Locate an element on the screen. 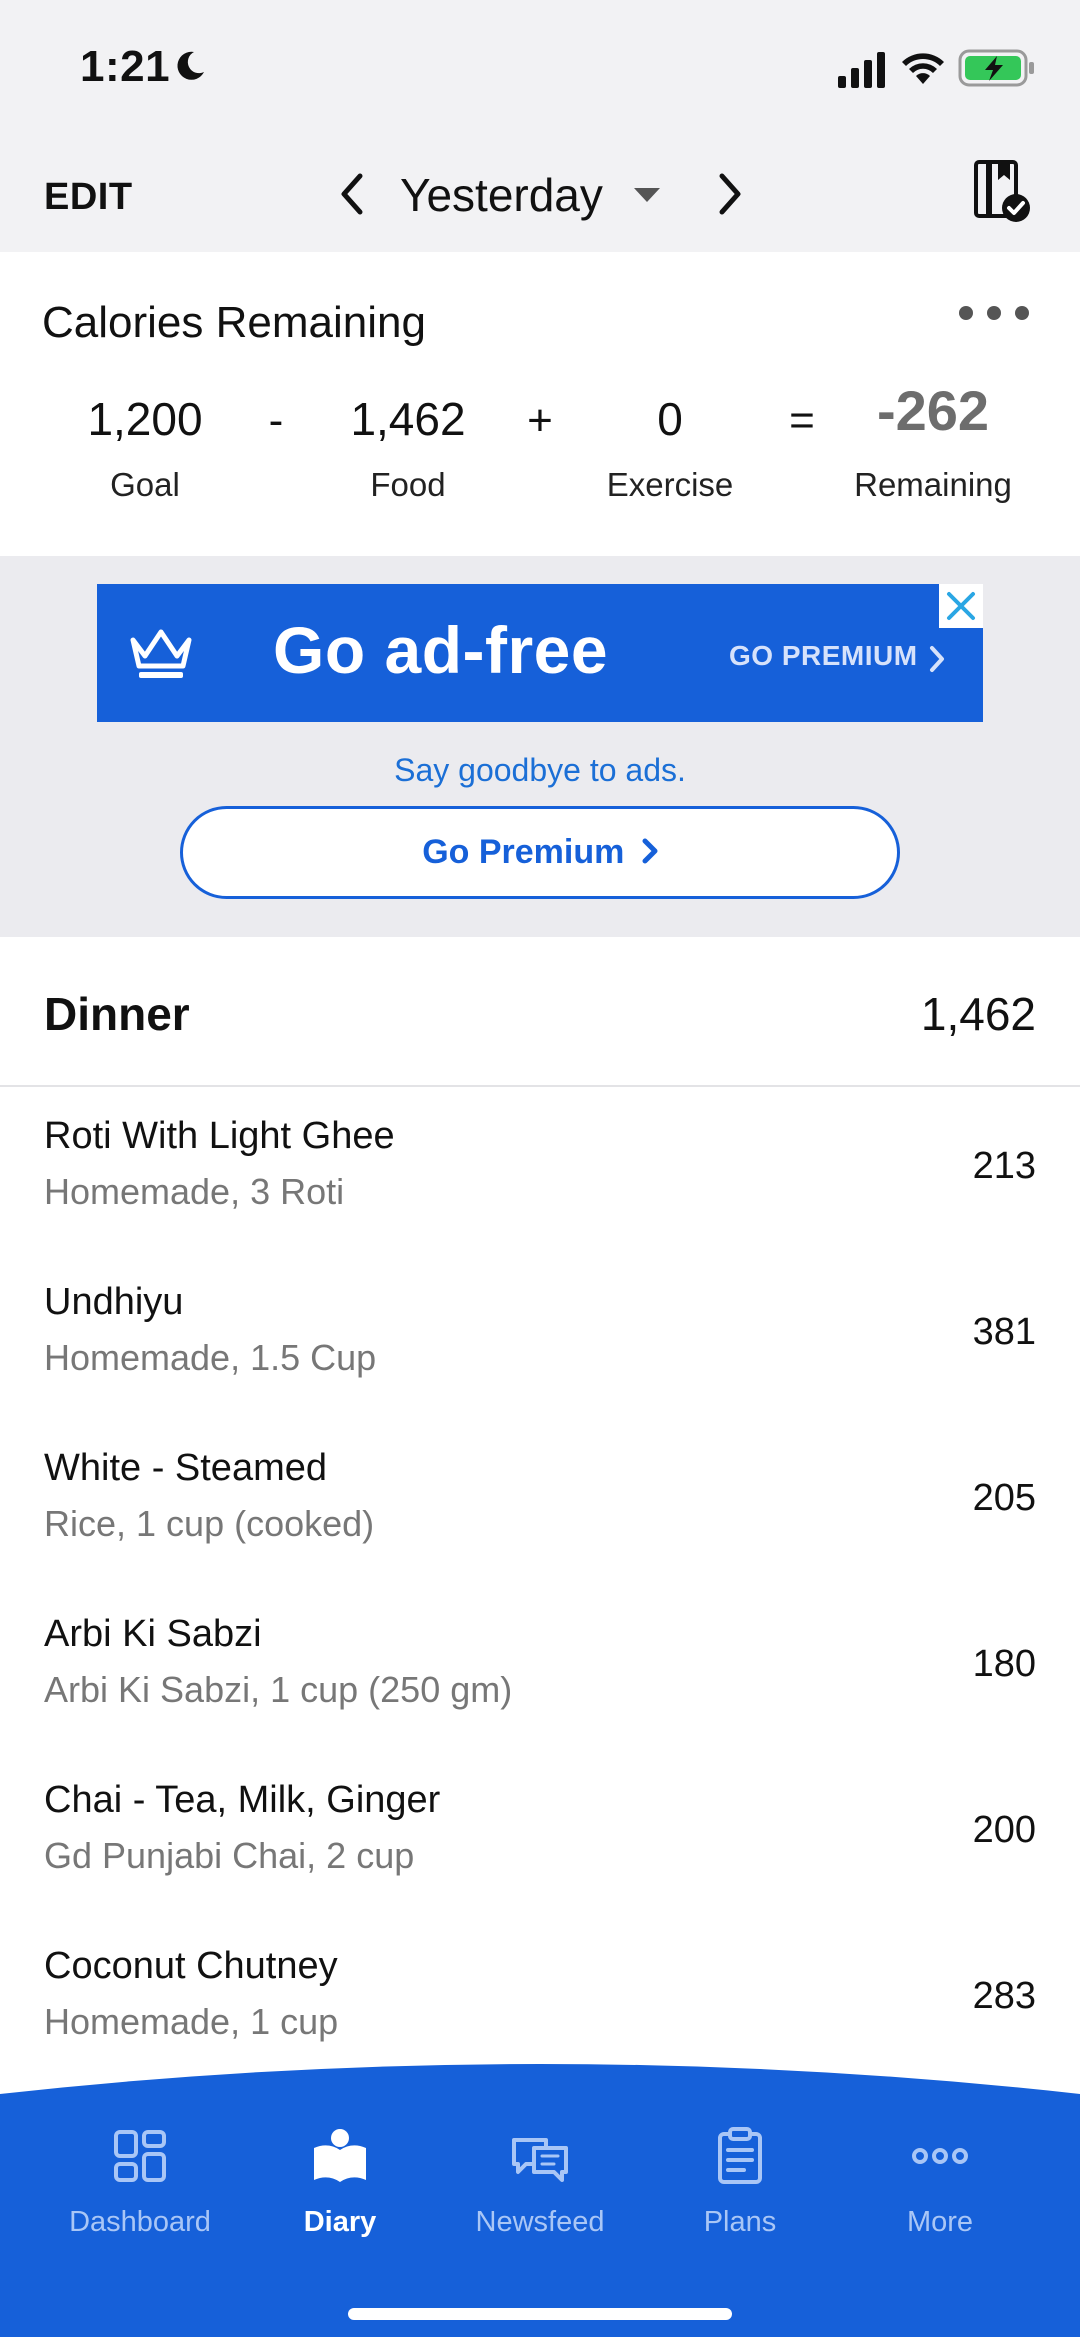 The image size is (1080, 2337). tab-label: Dashboard is located at coordinates (140, 2222).